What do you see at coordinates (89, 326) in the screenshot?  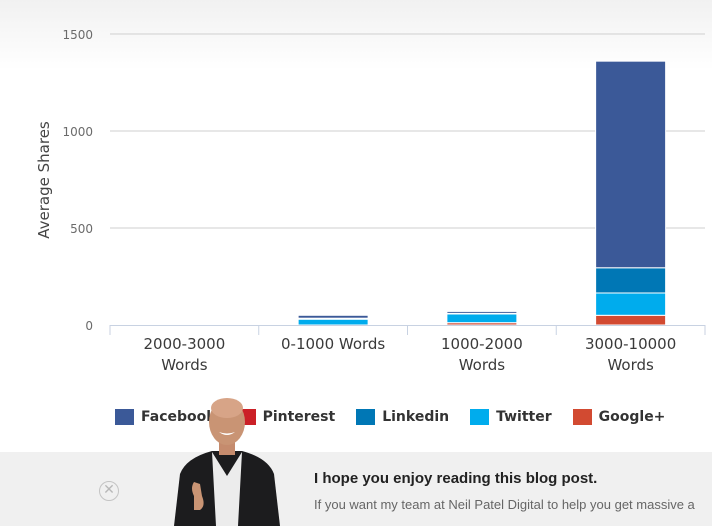 I see `y-tick-label: 0` at bounding box center [89, 326].